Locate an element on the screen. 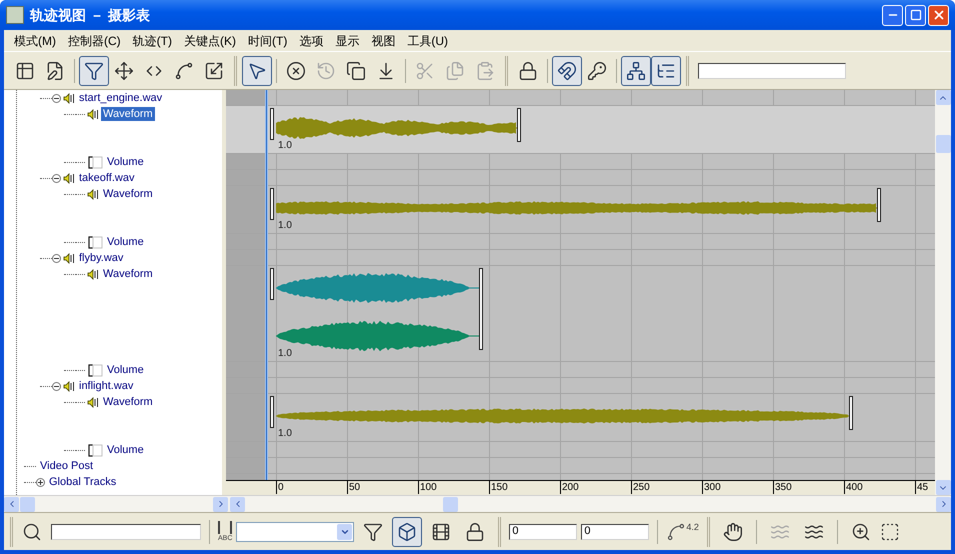  ruler-label: 400 is located at coordinates (853, 487).